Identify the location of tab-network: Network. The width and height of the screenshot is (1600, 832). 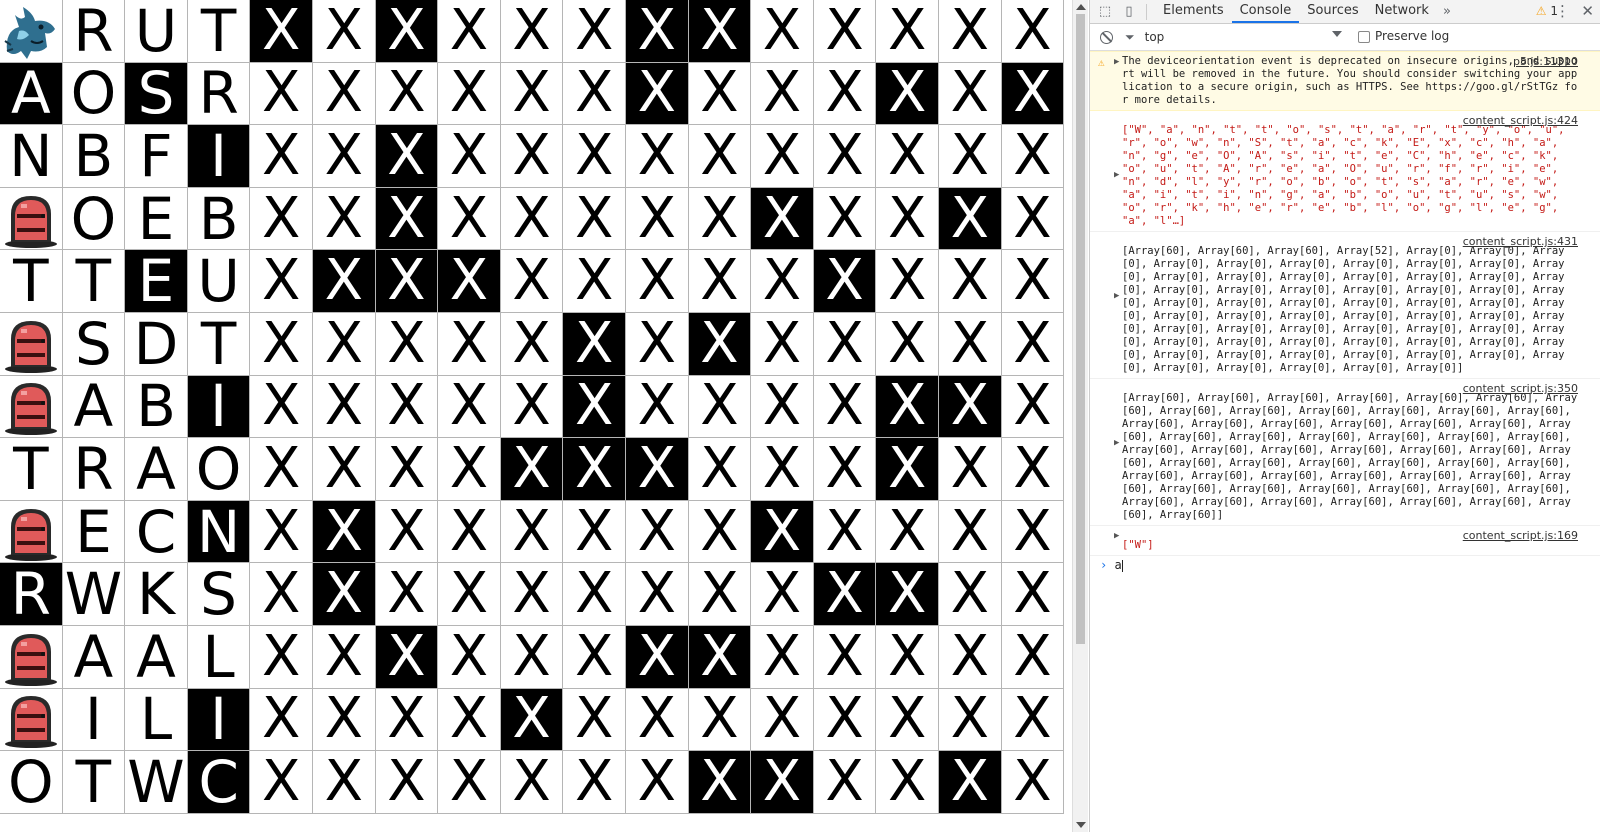
(1402, 11).